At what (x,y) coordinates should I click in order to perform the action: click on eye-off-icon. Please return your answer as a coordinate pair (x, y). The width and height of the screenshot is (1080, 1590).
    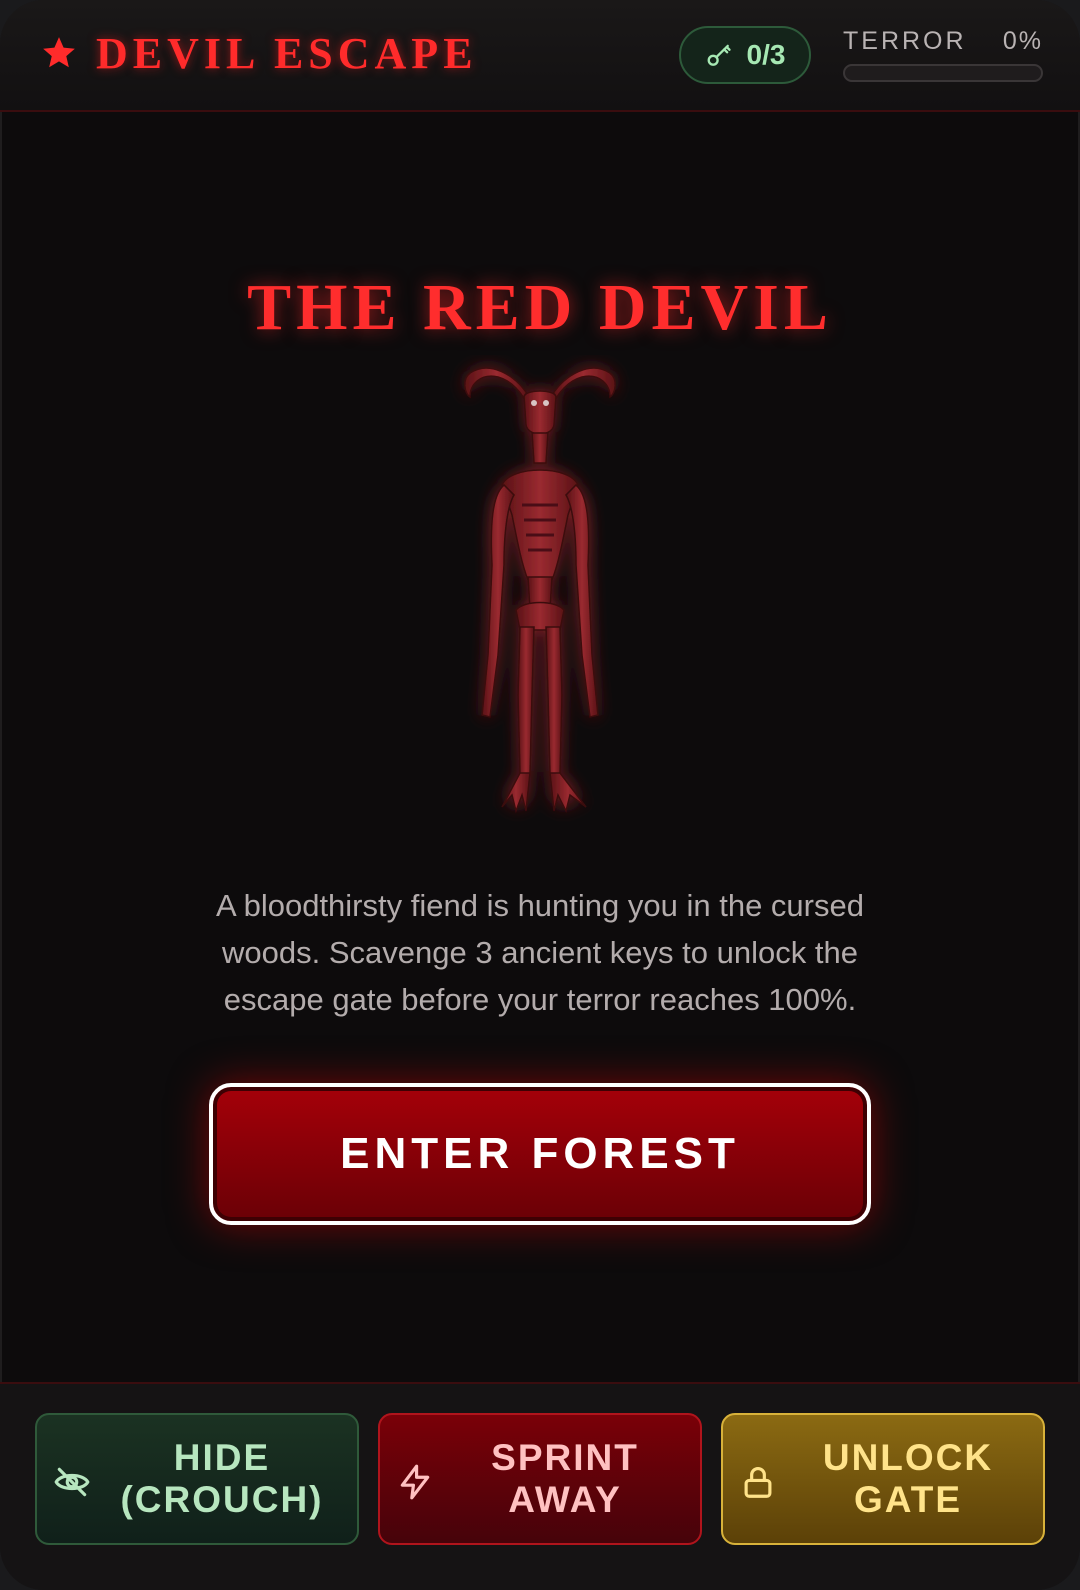
    Looking at the image, I should click on (72, 1482).